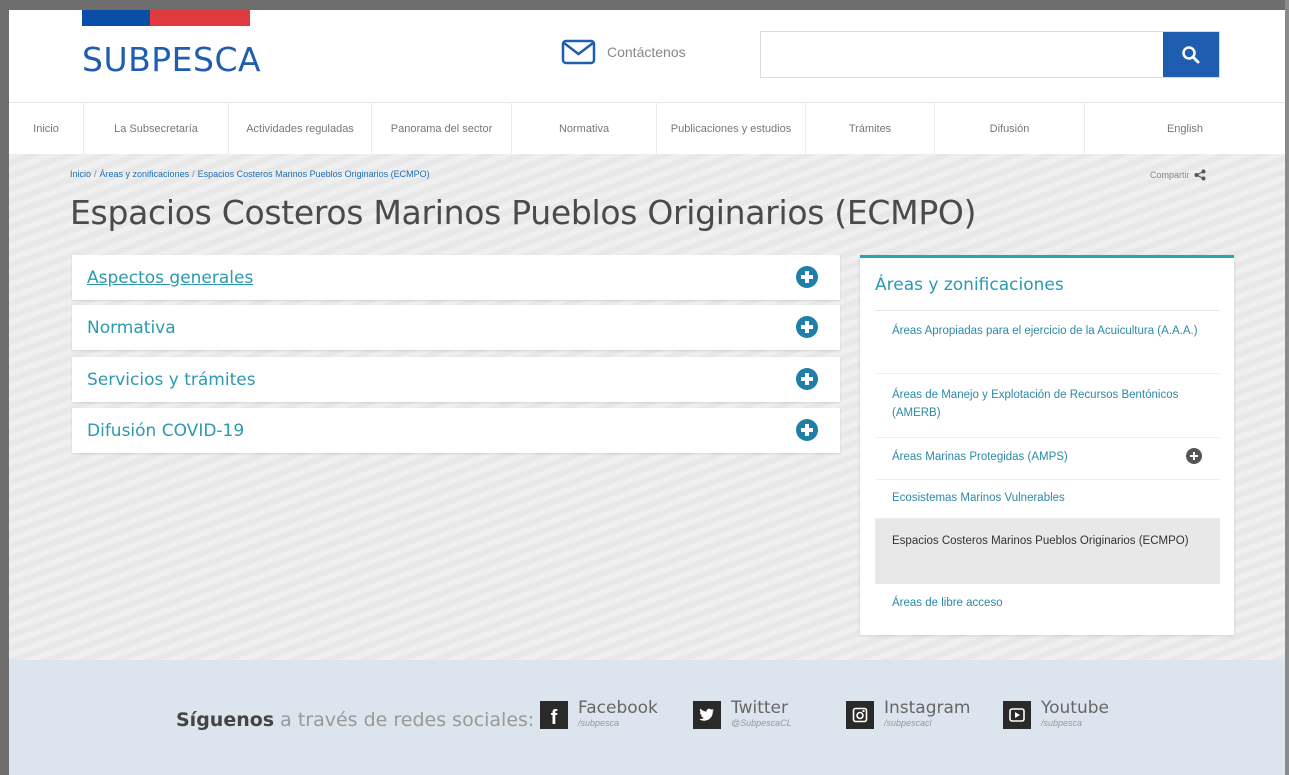  I want to click on social-link-facebook: f Facebook/subpesca, so click(599, 713).